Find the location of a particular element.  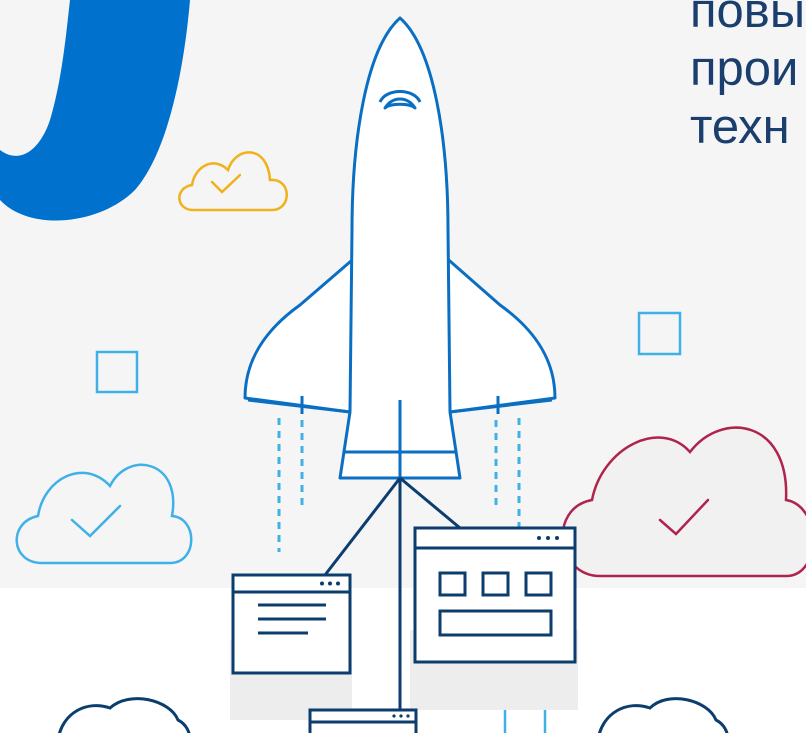

red-cloud-check-icon is located at coordinates (683, 502).